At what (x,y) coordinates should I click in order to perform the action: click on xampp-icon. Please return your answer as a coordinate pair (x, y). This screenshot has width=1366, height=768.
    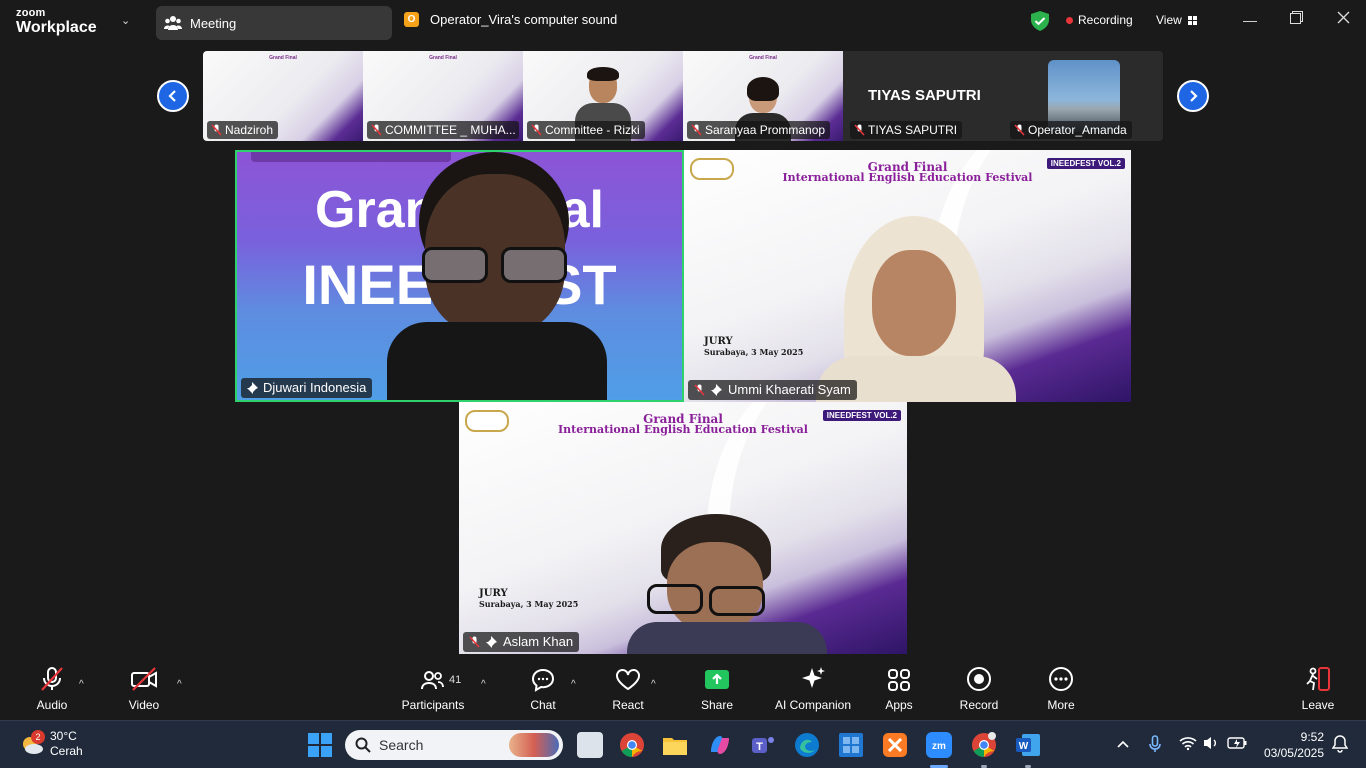
    Looking at the image, I should click on (895, 745).